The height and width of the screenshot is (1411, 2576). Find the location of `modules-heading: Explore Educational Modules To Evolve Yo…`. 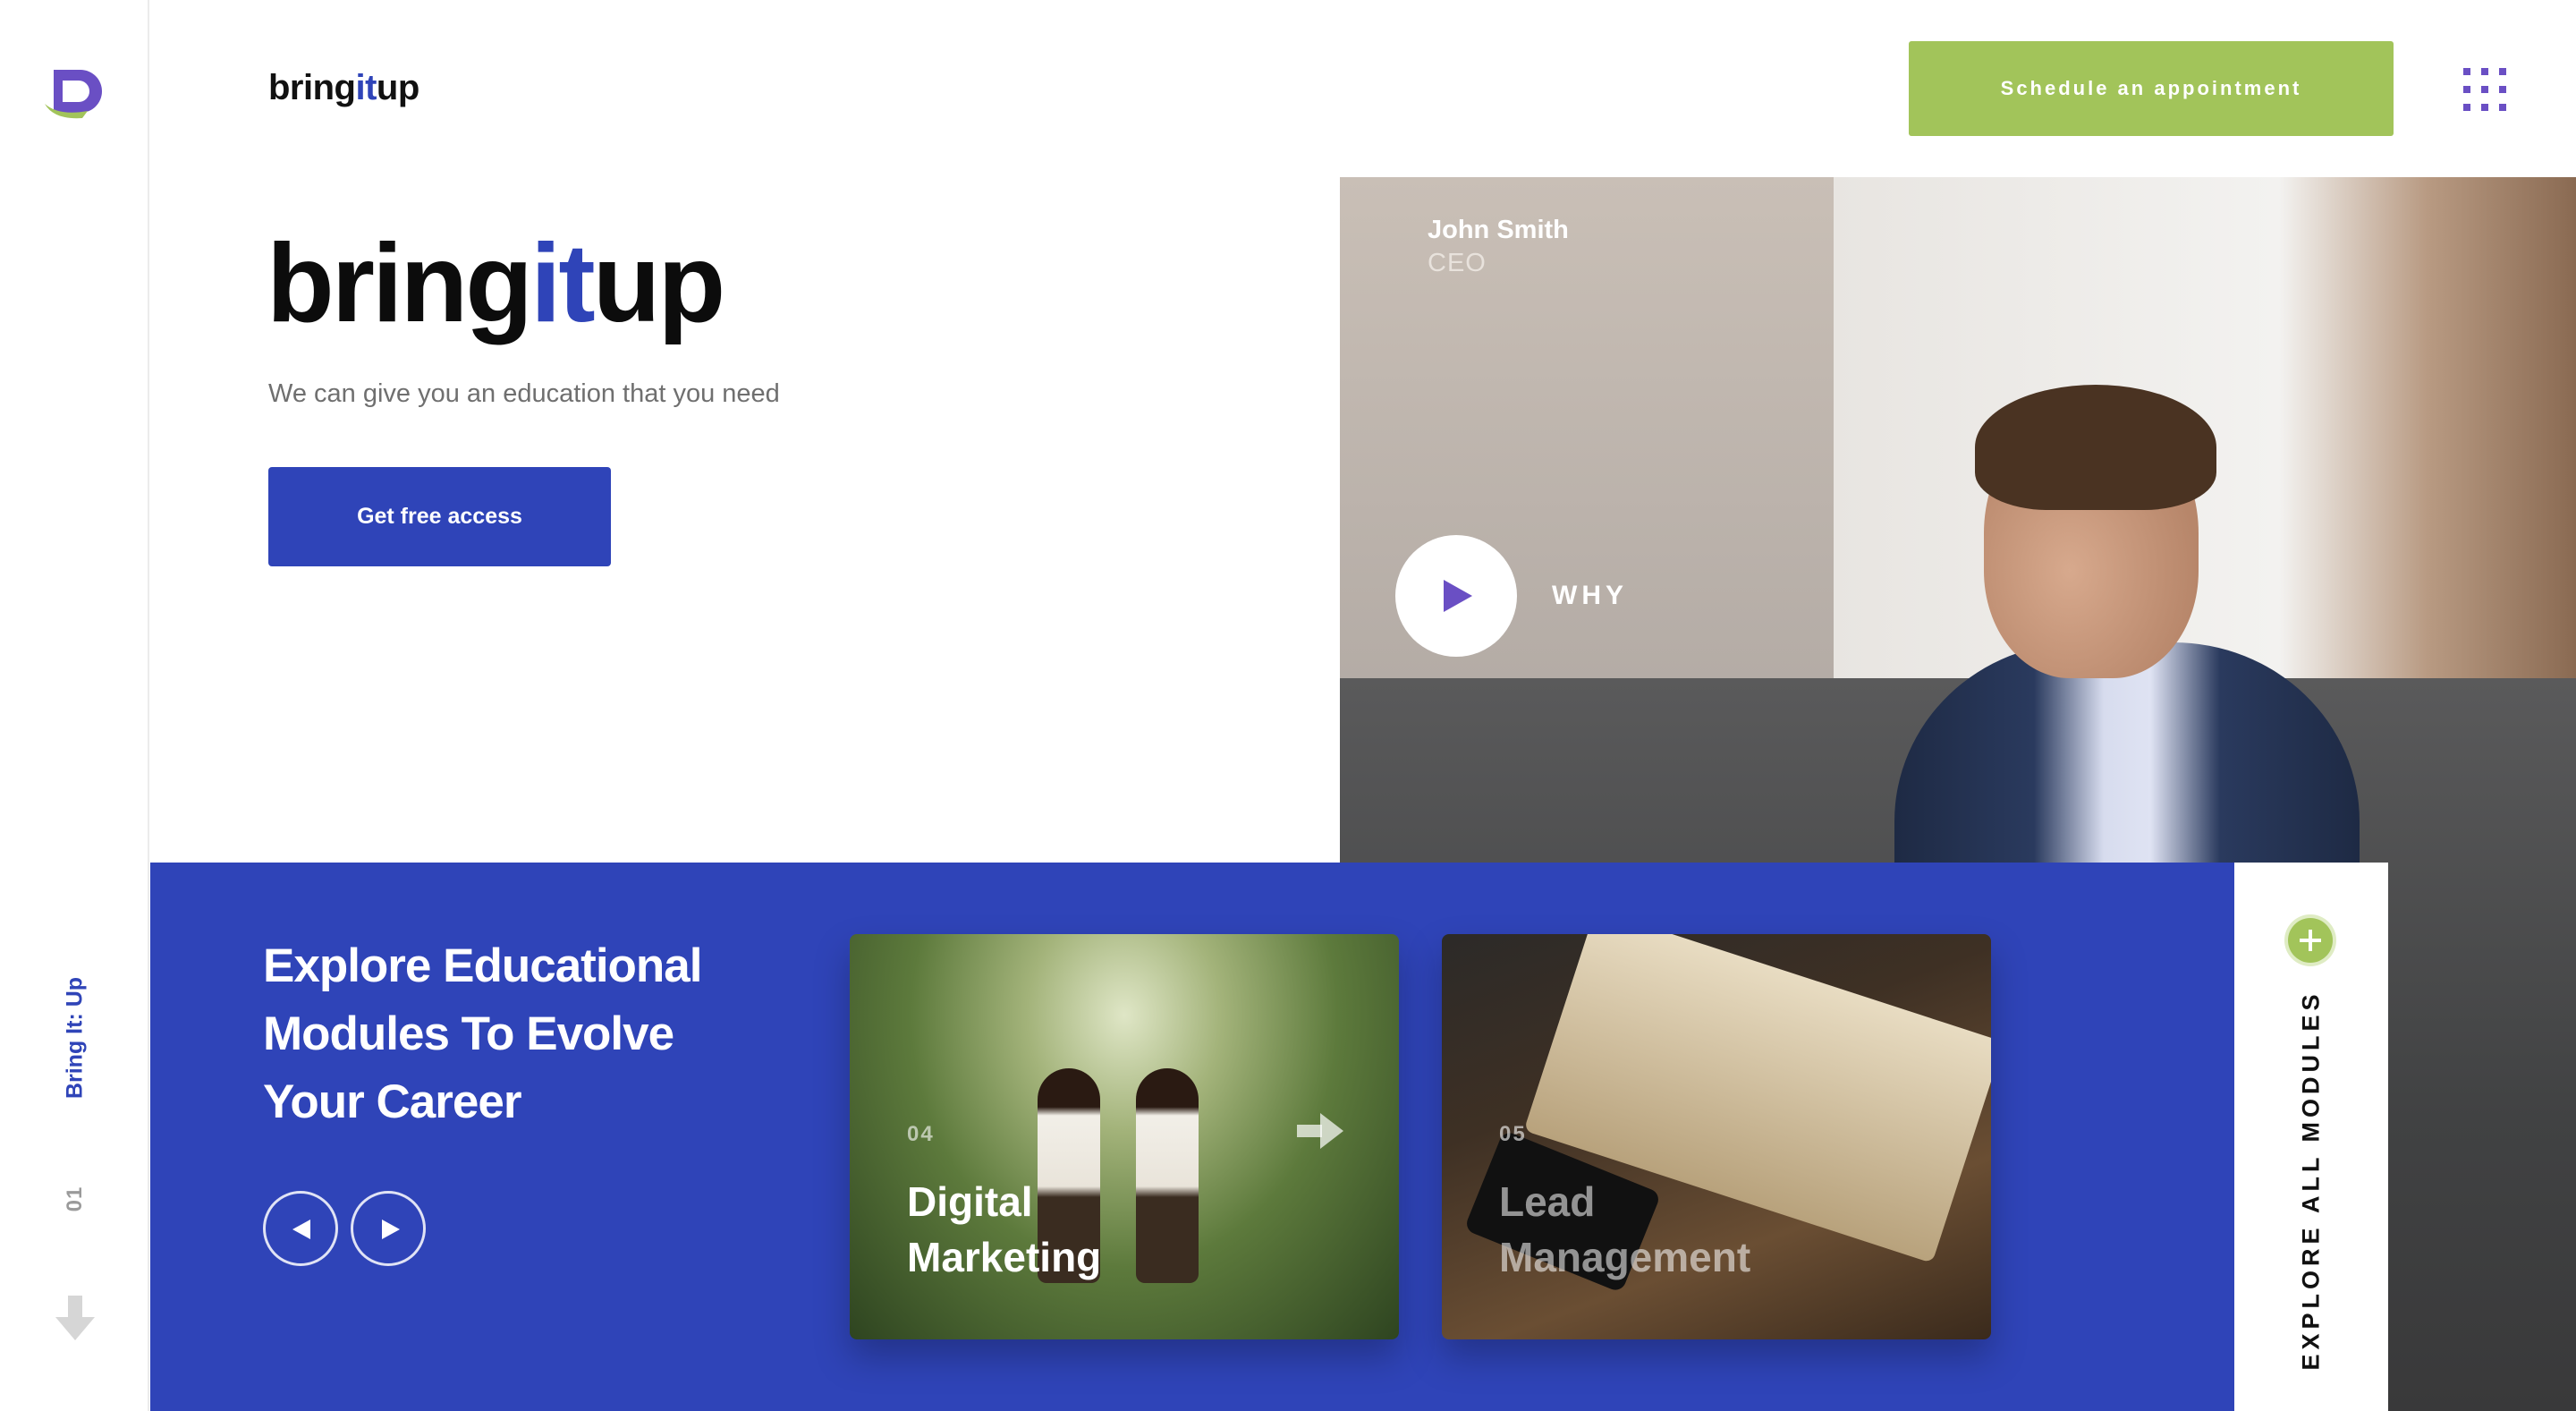

modules-heading: Explore Educational Modules To Evolve Yo… is located at coordinates (531, 1034).